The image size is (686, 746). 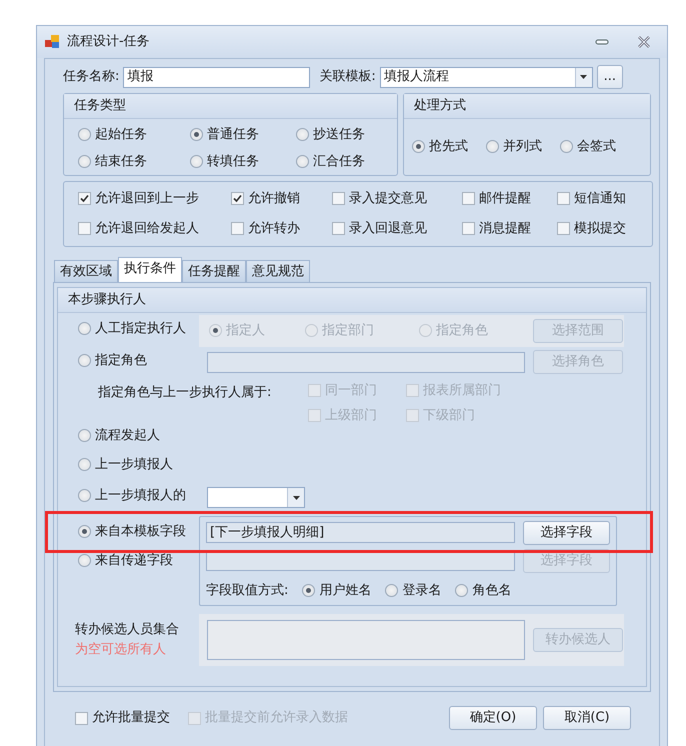 I want to click on button: 确定(O), so click(x=493, y=718).